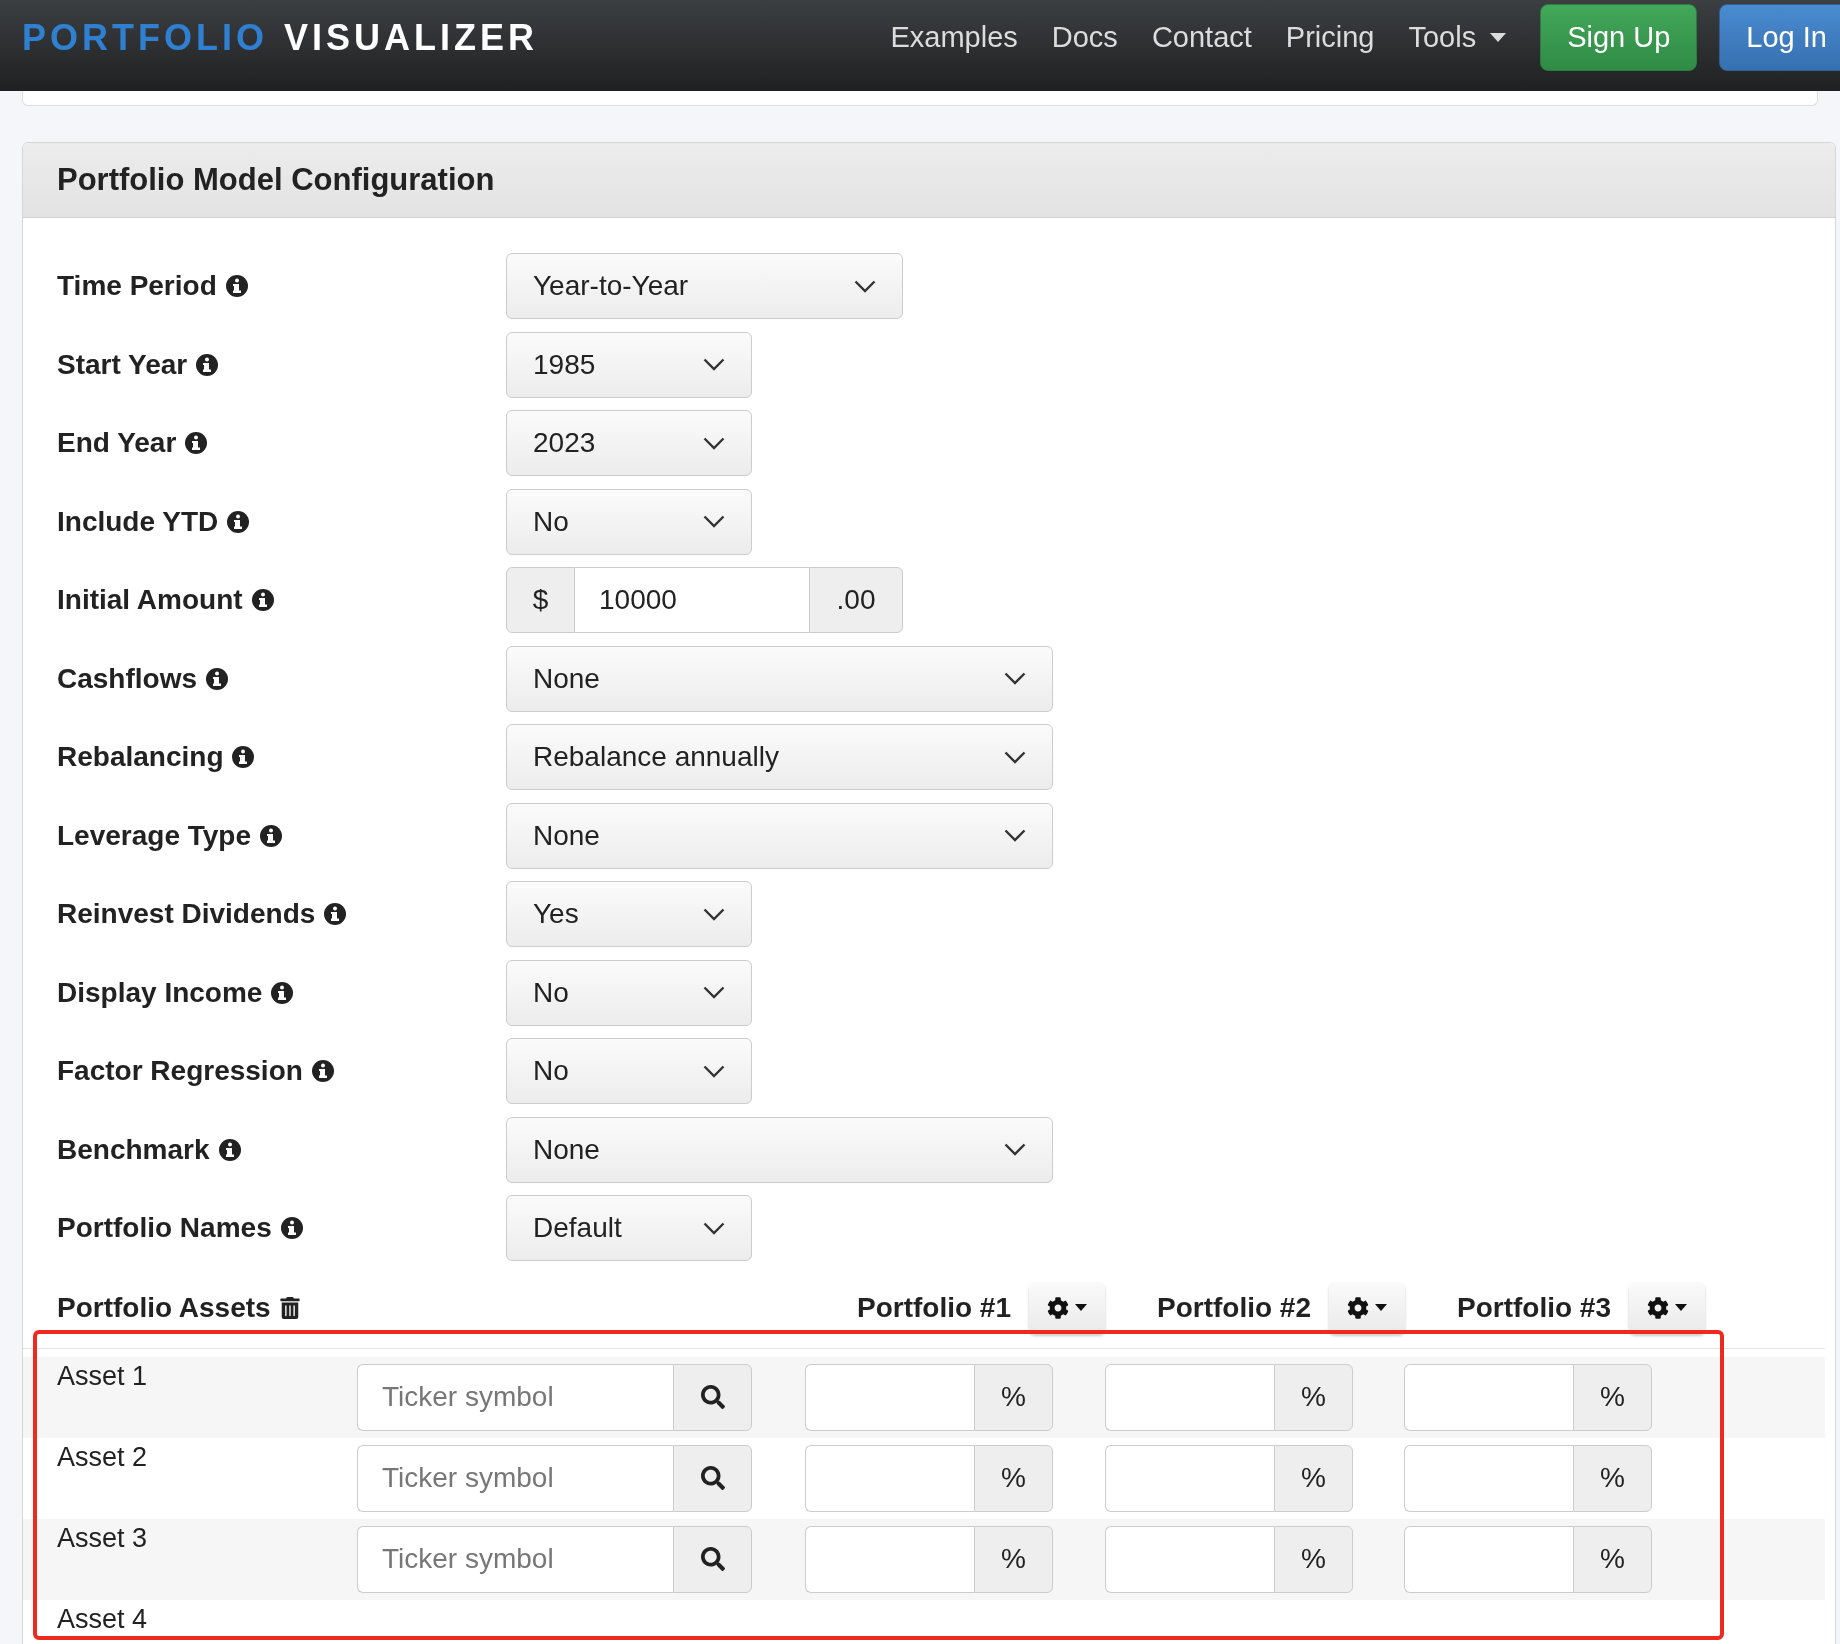 This screenshot has height=1644, width=1840. I want to click on nav-dropdown: Tools, so click(1457, 37).